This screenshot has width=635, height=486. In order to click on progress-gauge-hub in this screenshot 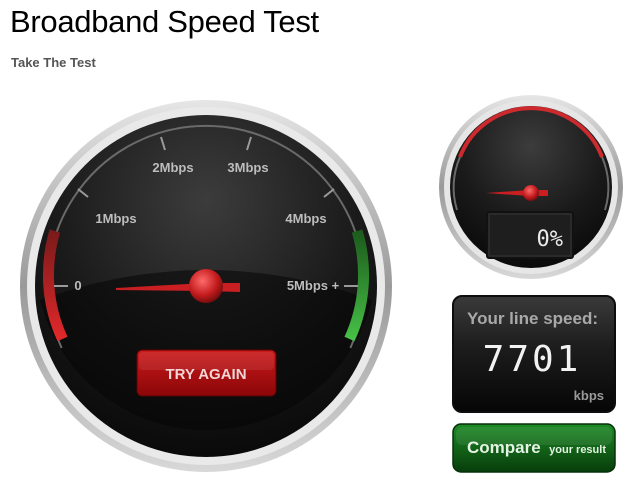, I will do `click(531, 193)`.